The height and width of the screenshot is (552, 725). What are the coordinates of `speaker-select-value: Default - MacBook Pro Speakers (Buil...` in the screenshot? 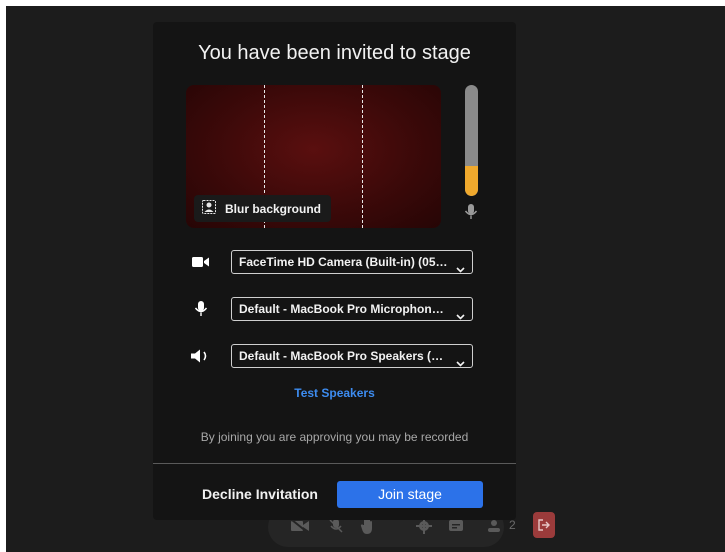 It's located at (351, 356).